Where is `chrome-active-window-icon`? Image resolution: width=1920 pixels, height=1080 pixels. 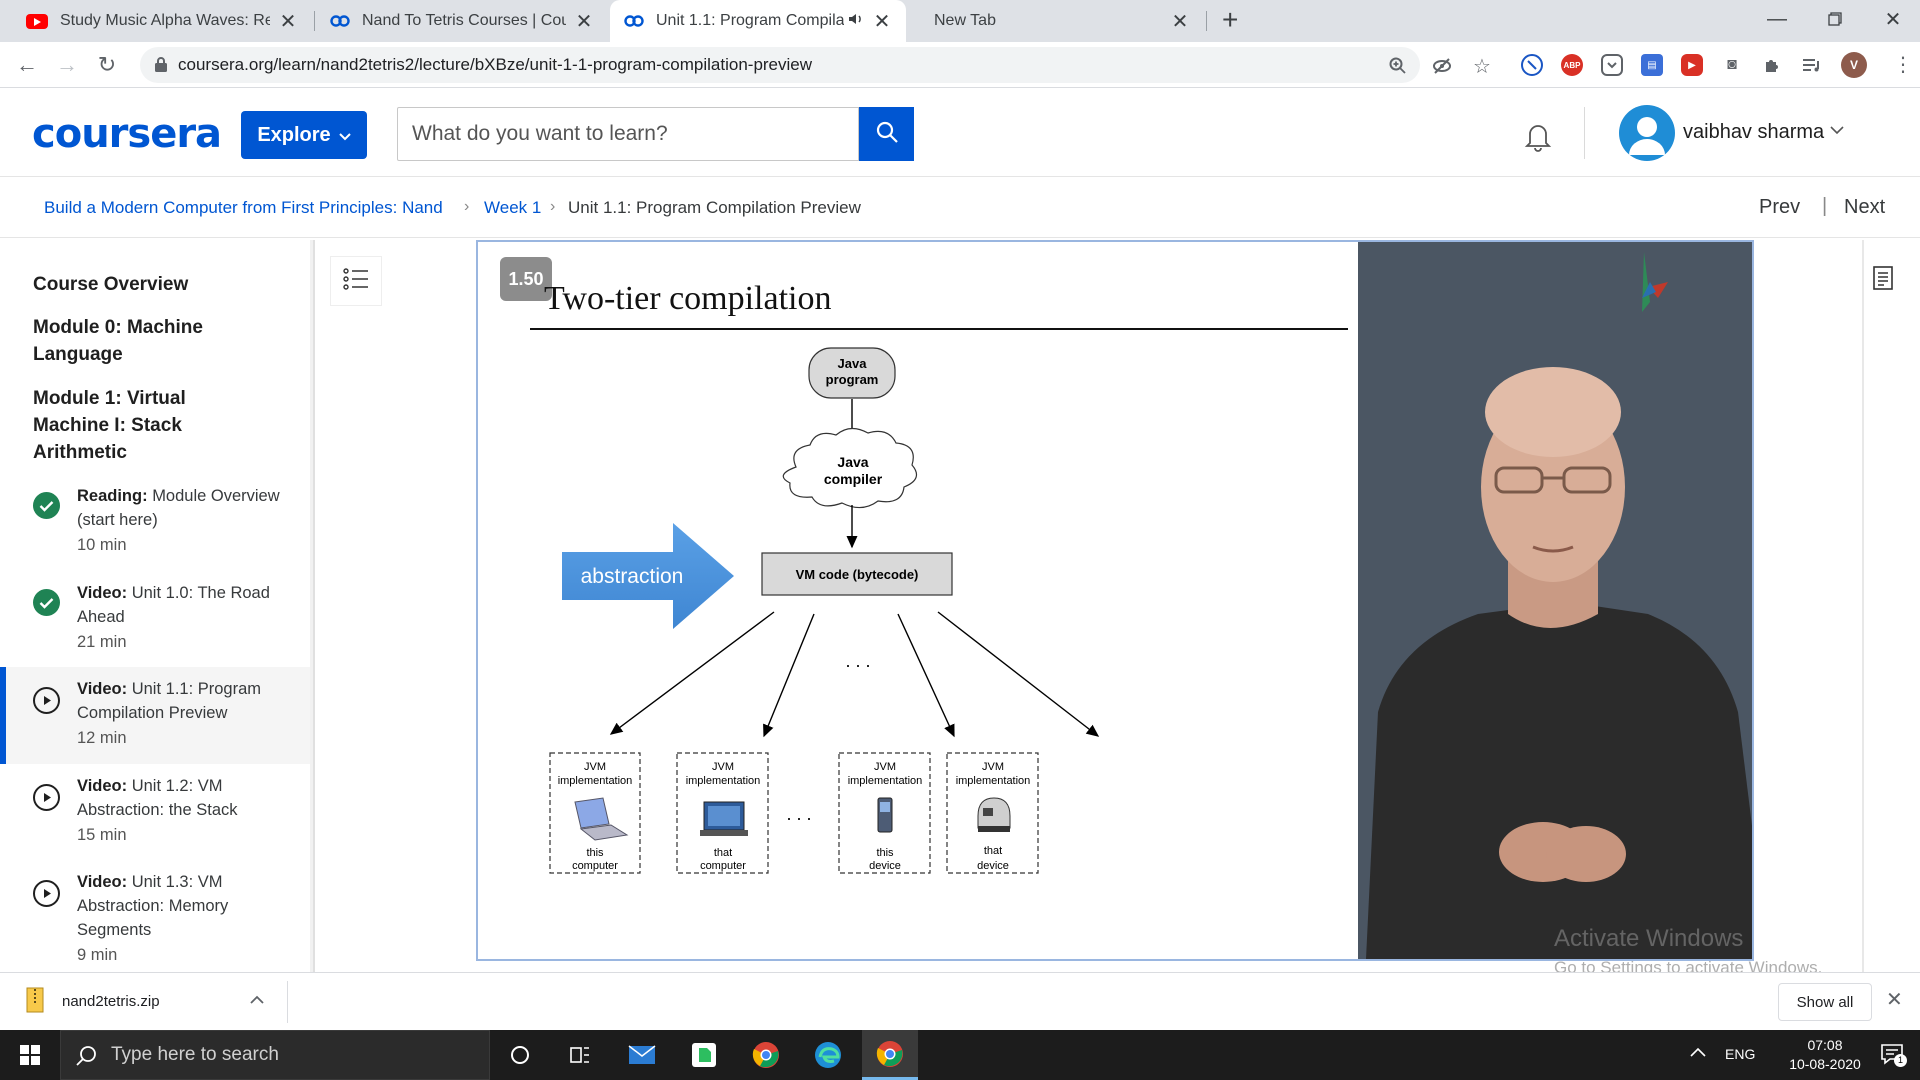
chrome-active-window-icon is located at coordinates (890, 1055).